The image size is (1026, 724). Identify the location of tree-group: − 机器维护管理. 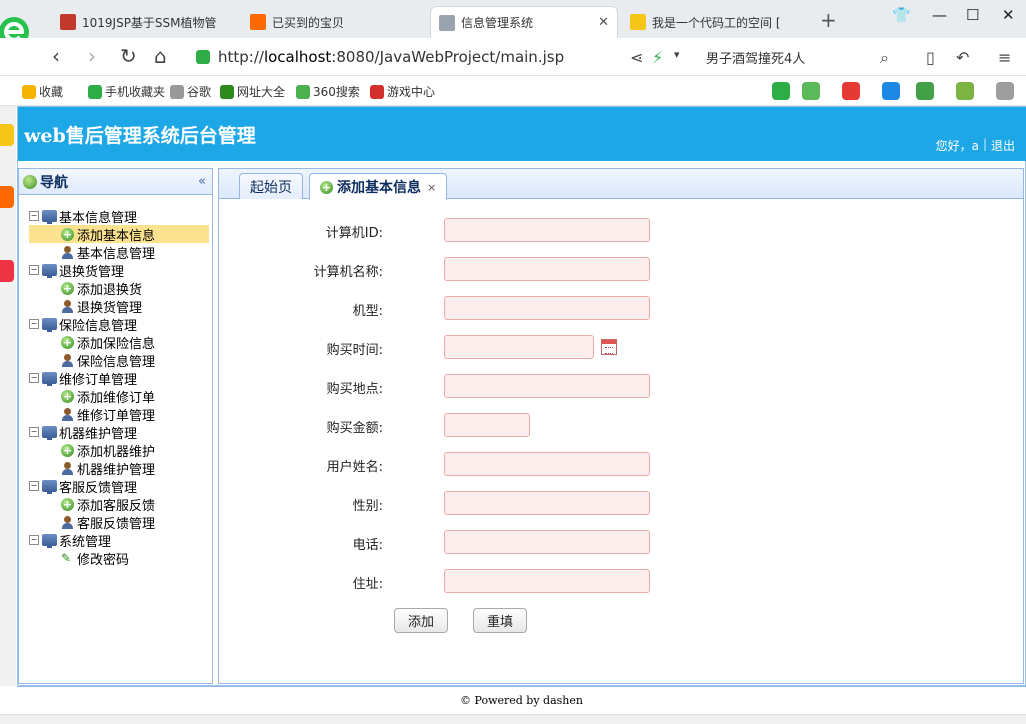
(119, 432).